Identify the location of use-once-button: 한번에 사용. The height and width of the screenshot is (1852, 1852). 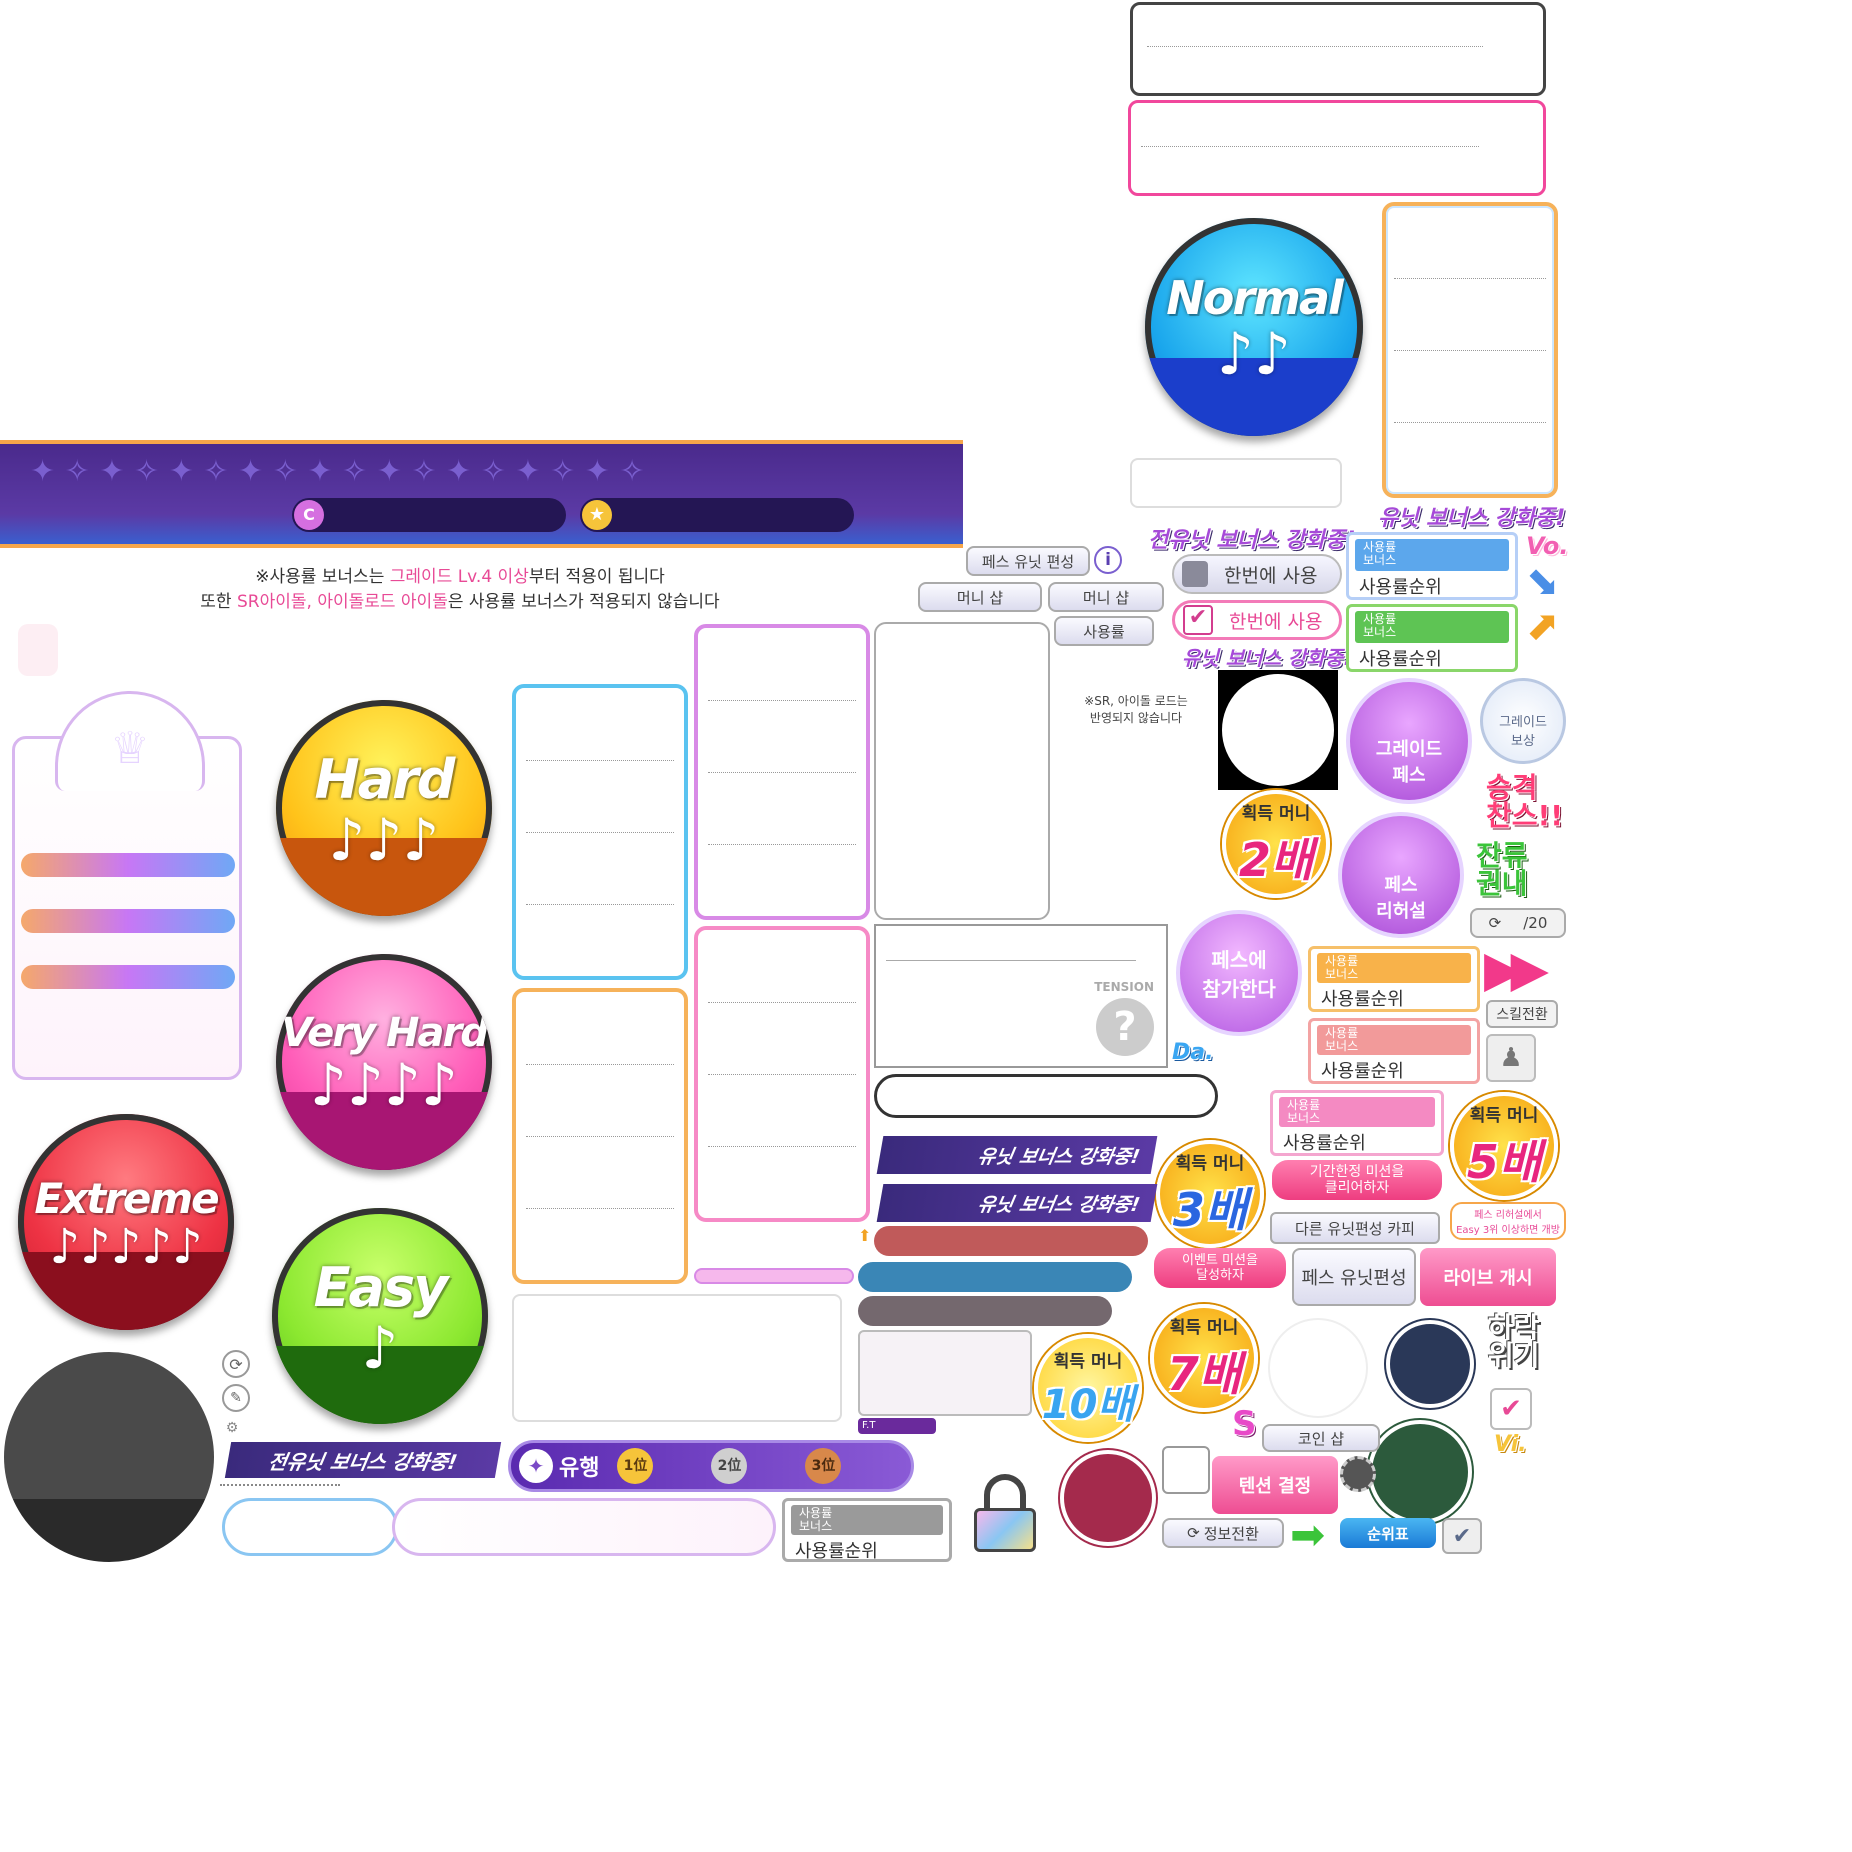
(1257, 574).